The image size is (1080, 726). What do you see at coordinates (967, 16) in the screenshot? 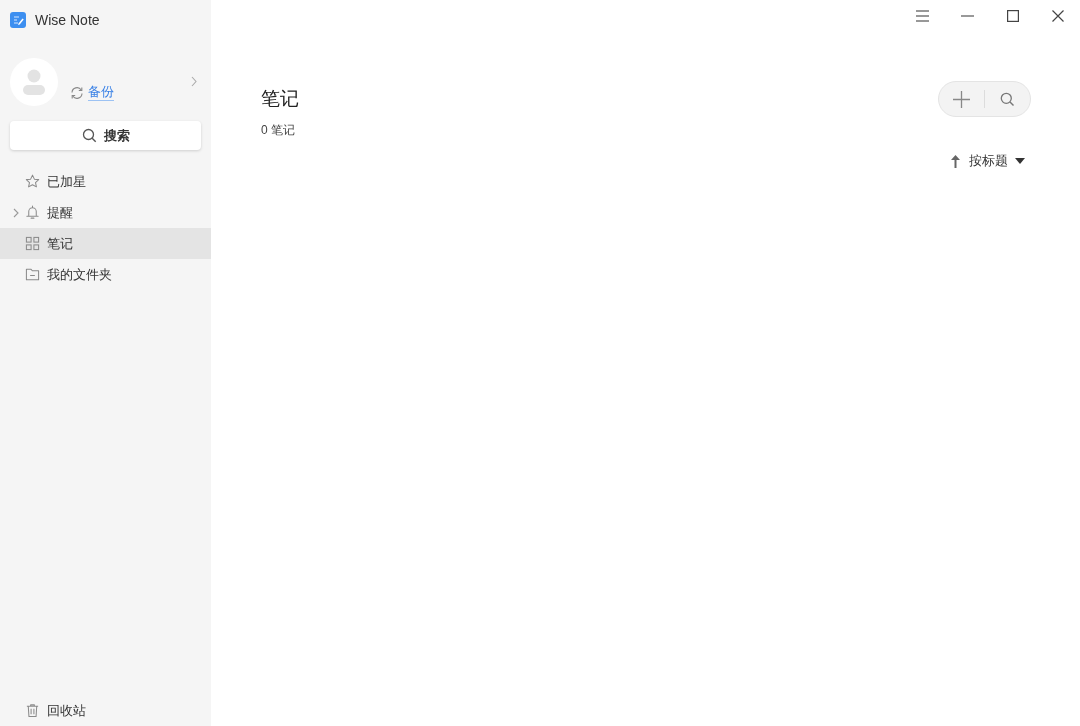
I see `minimize-icon` at bounding box center [967, 16].